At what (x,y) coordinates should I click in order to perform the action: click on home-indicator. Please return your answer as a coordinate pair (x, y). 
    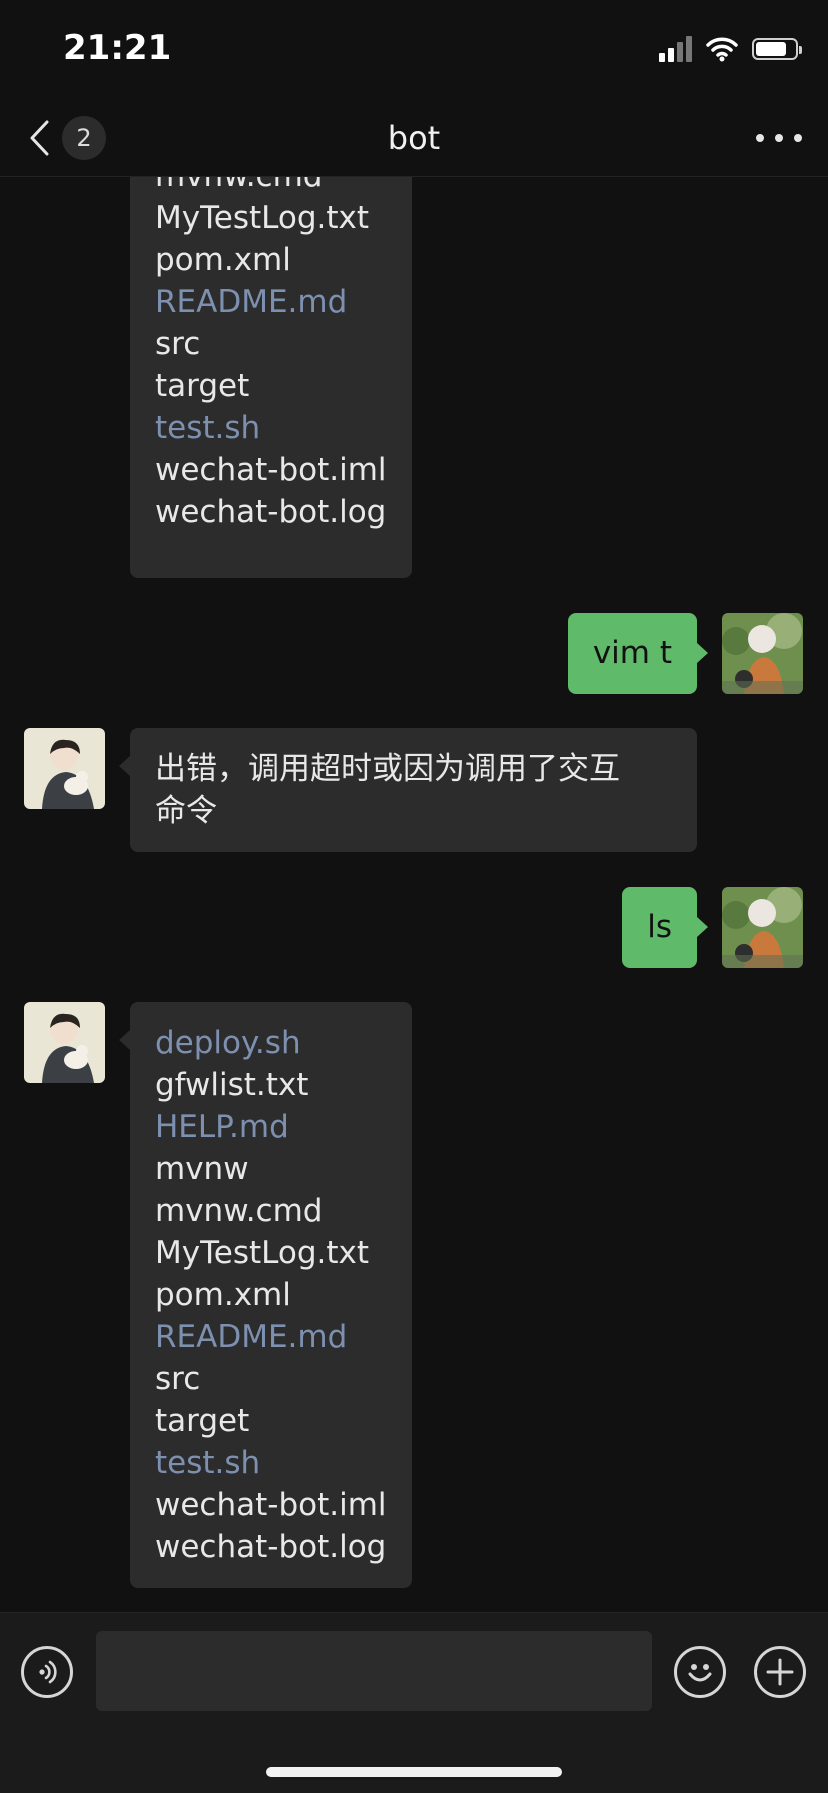
    Looking at the image, I should click on (414, 1772).